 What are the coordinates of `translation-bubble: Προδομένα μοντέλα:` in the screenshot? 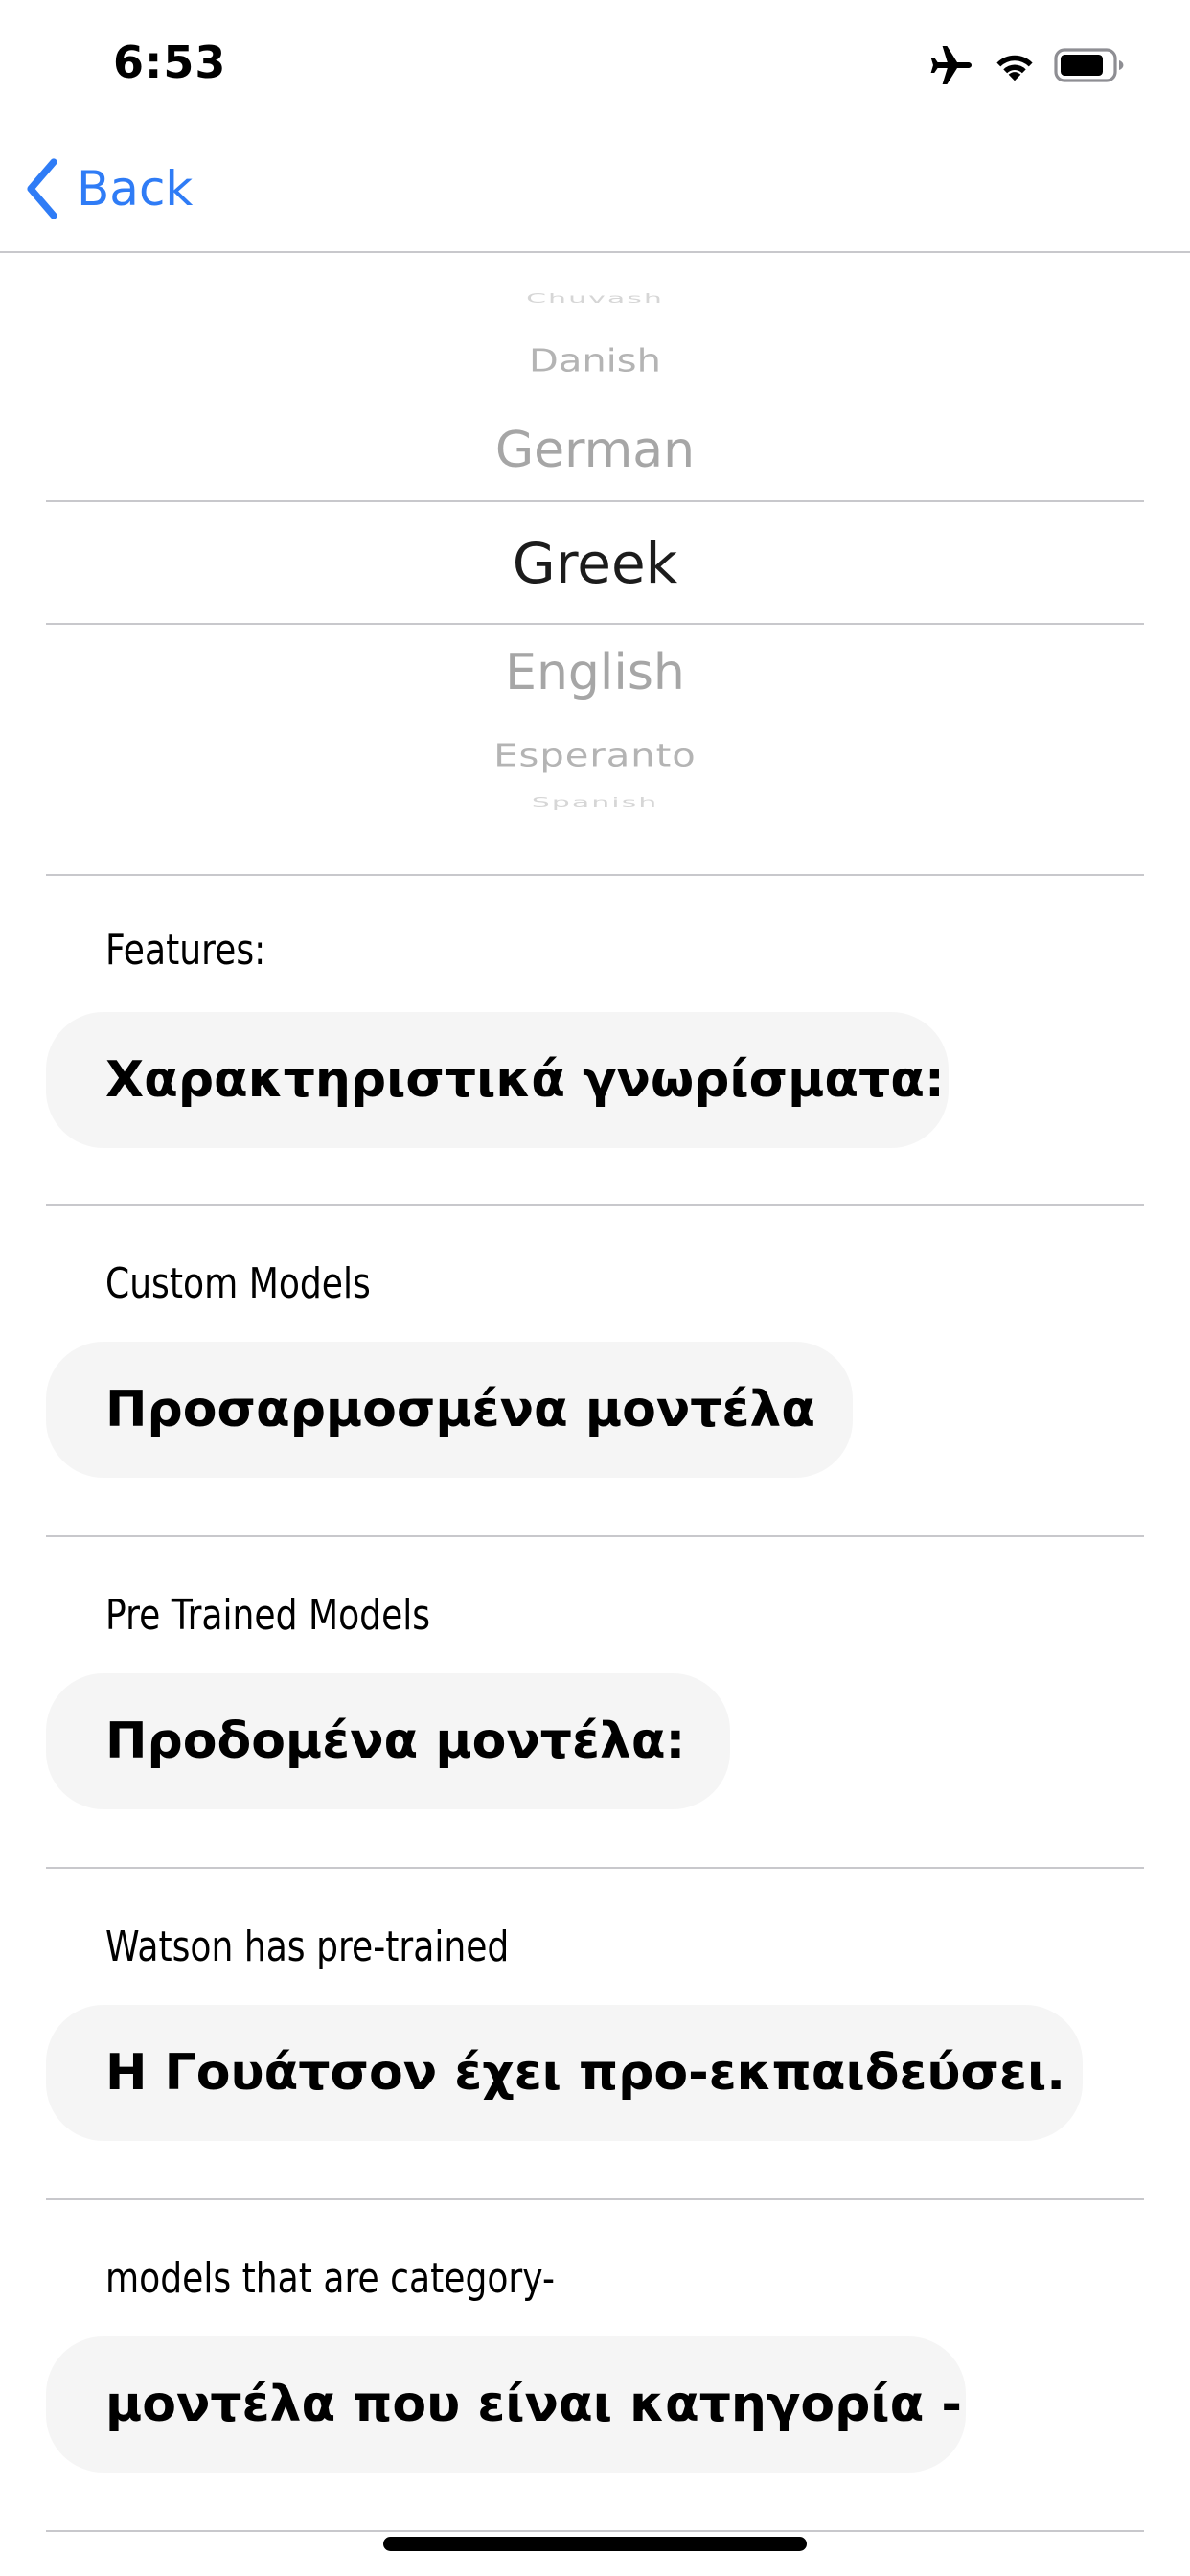 It's located at (388, 1741).